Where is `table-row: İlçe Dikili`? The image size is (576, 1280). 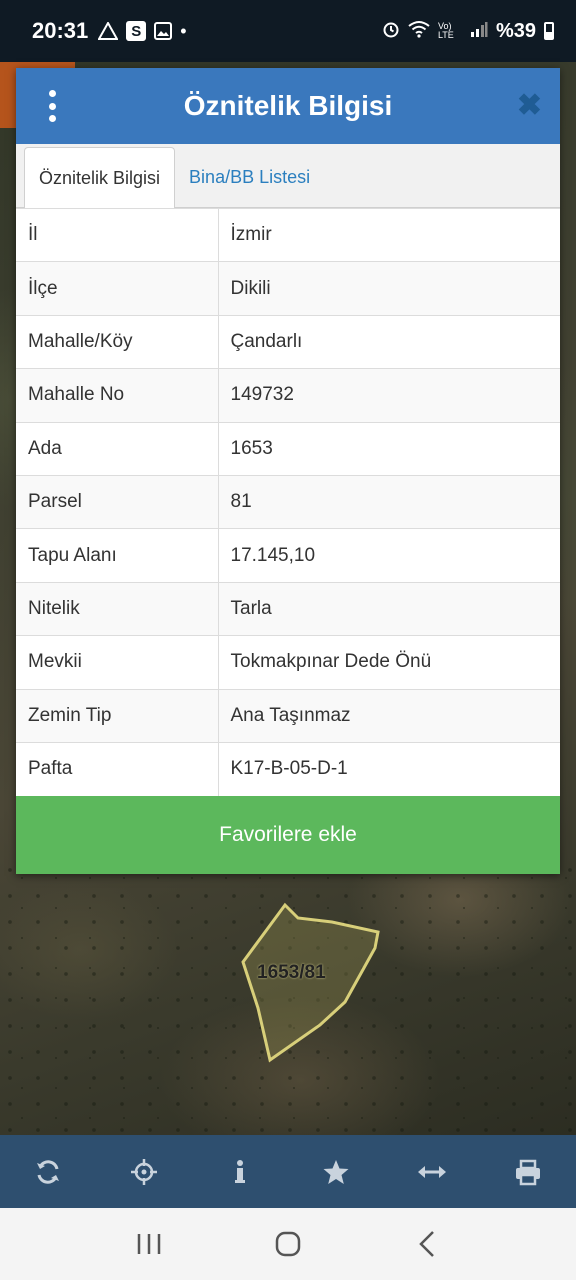
table-row: İlçe Dikili is located at coordinates (288, 288).